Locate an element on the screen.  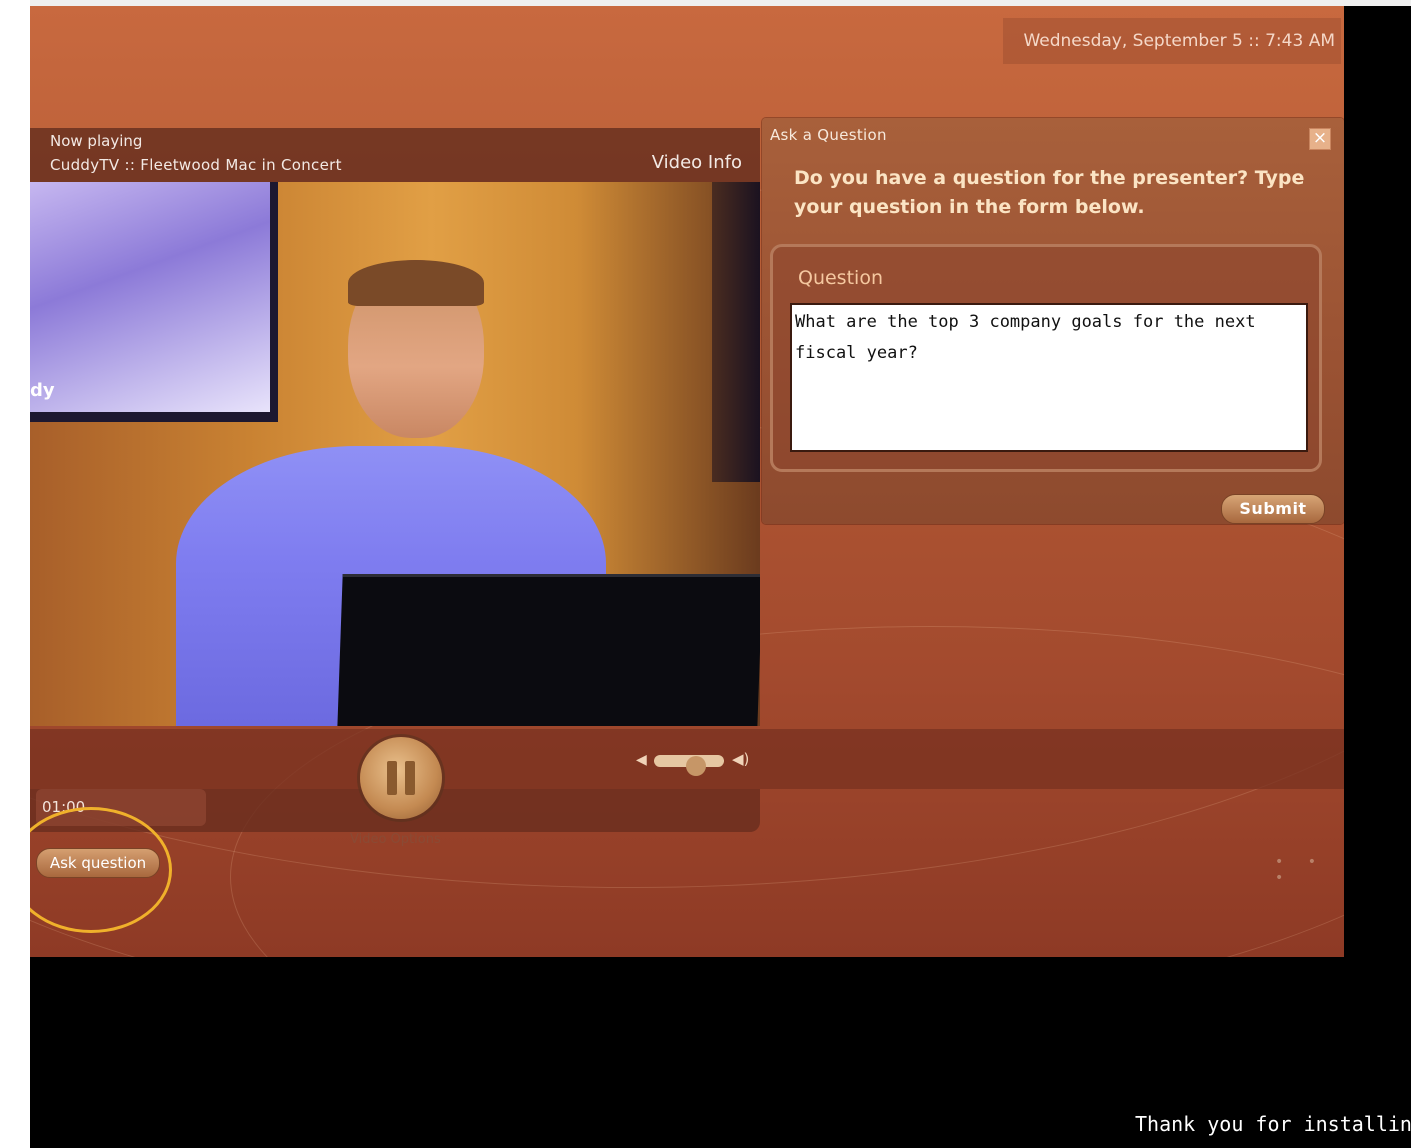
datetime-display: Wednesday, September 5 :: 7:43 AM is located at coordinates (1172, 41).